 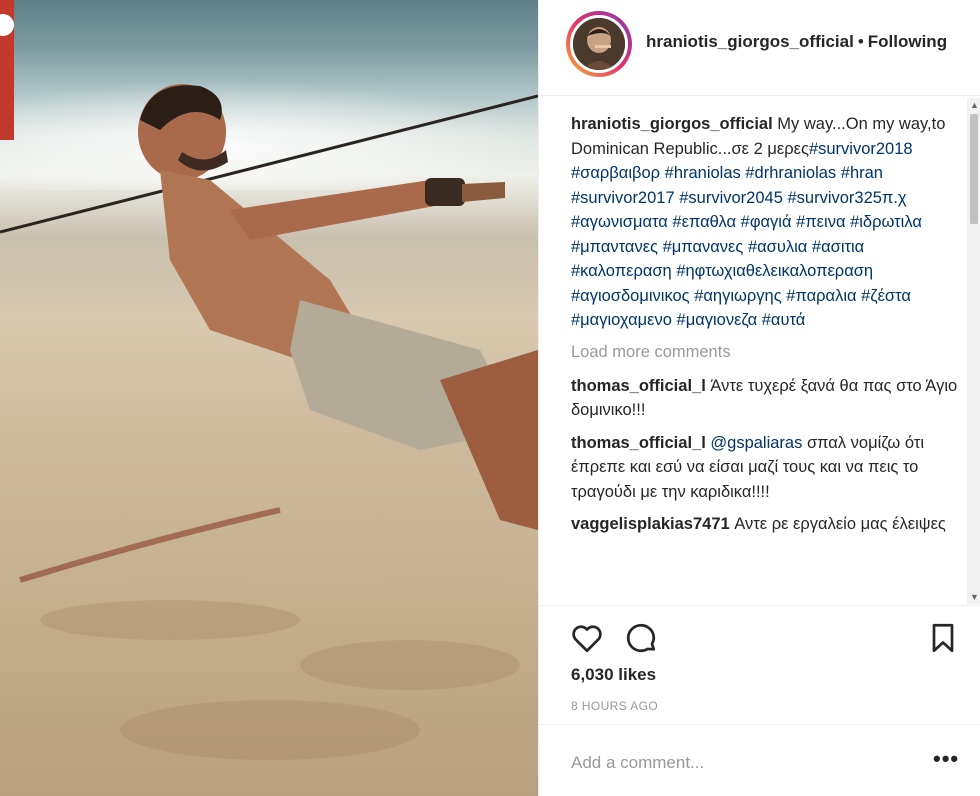 What do you see at coordinates (974, 597) in the screenshot?
I see `scroll-down-arrow-icon: ▼` at bounding box center [974, 597].